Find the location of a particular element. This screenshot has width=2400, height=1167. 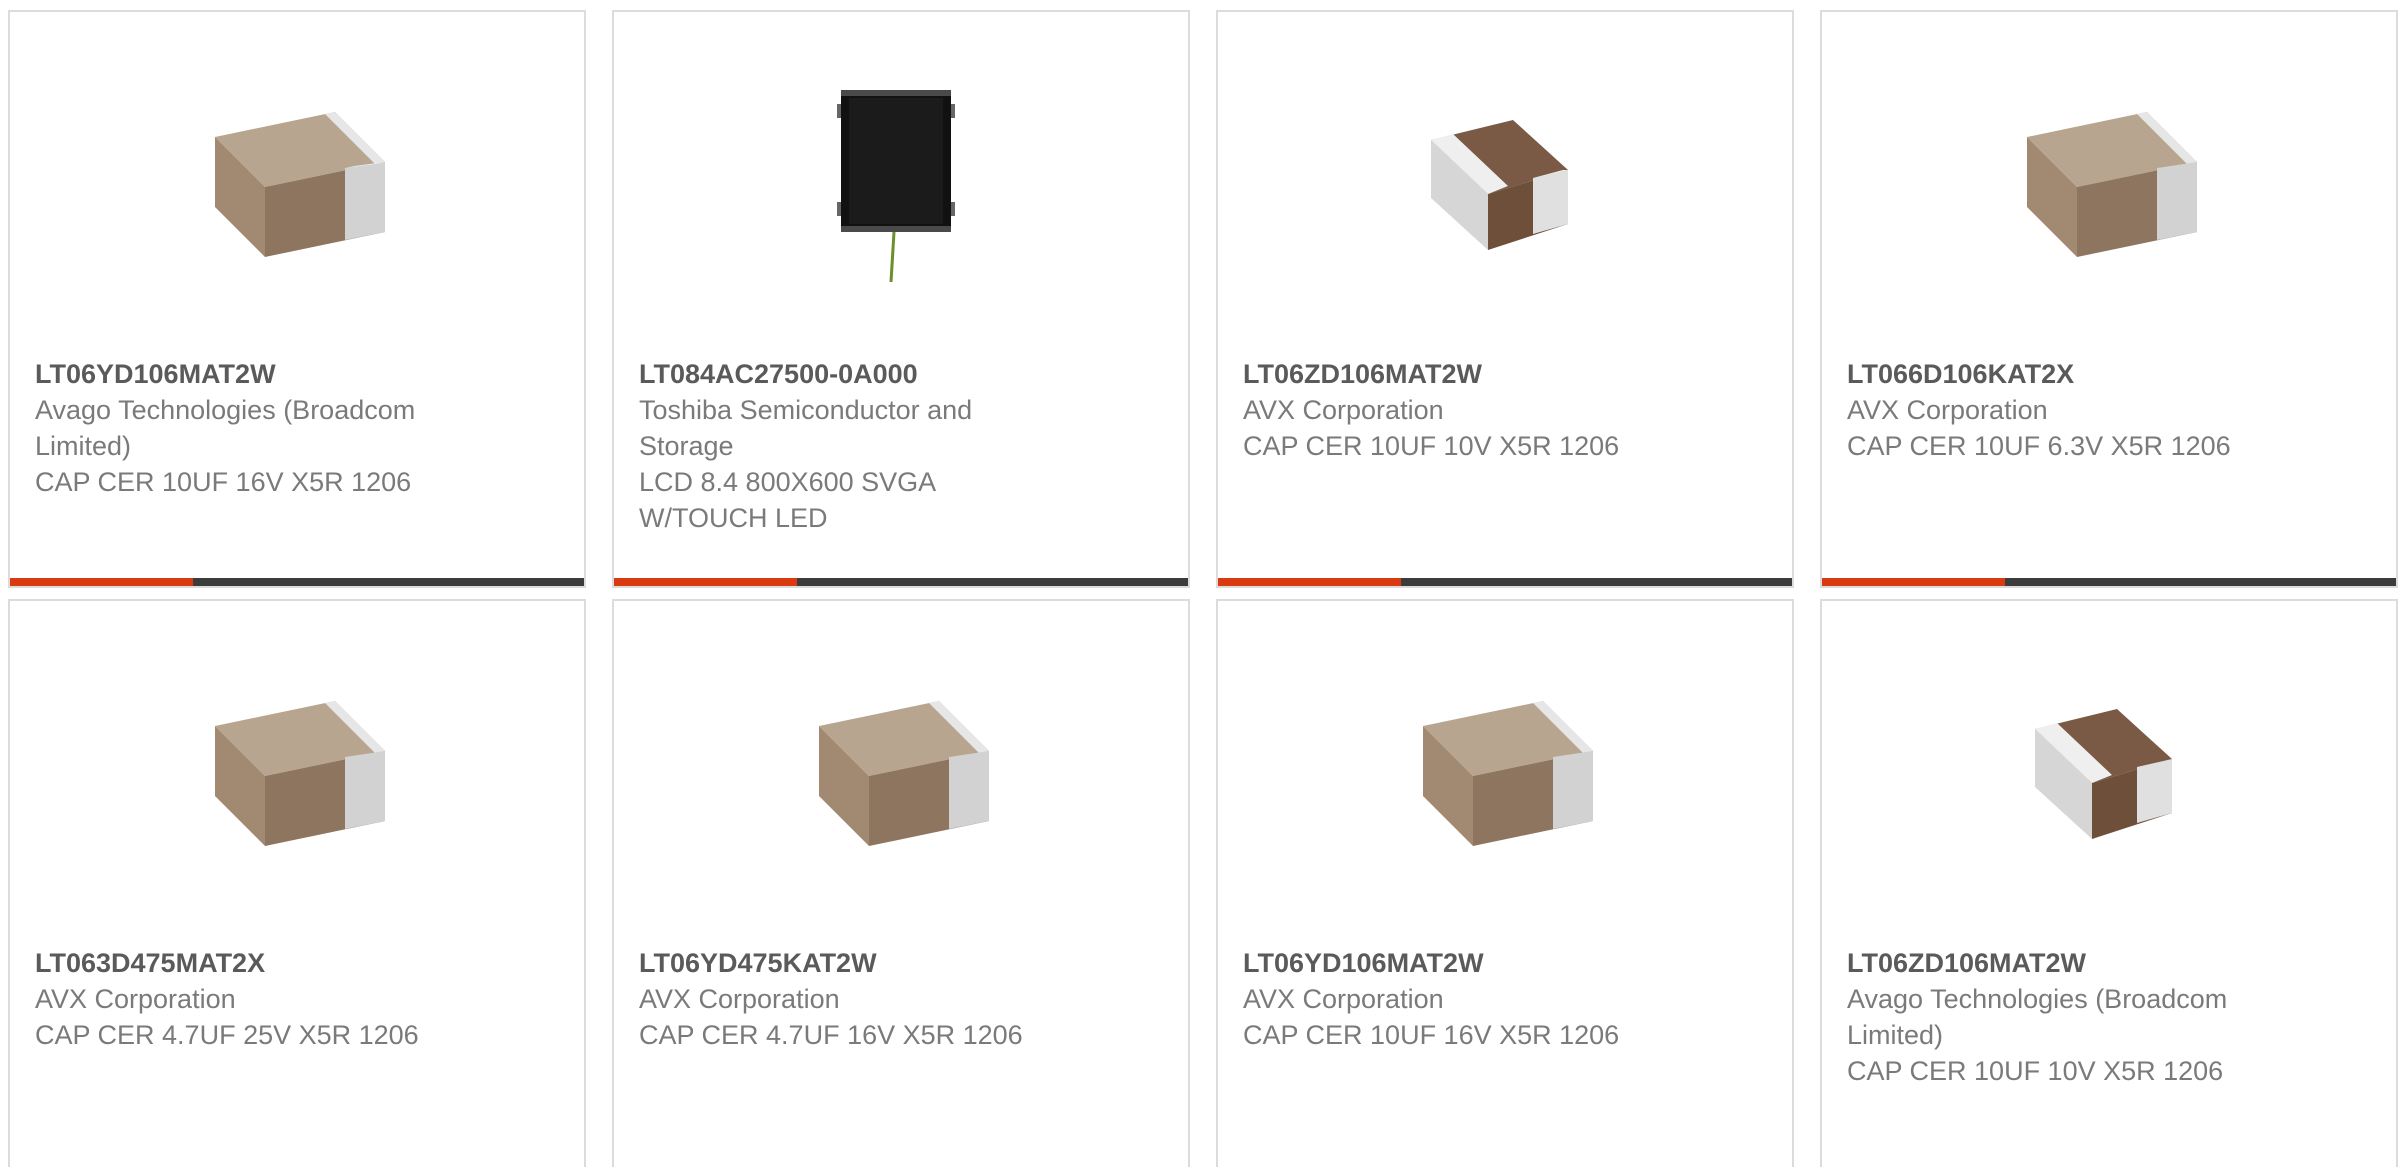

part-number: LT084AC27500-0A000 is located at coordinates (874, 374).